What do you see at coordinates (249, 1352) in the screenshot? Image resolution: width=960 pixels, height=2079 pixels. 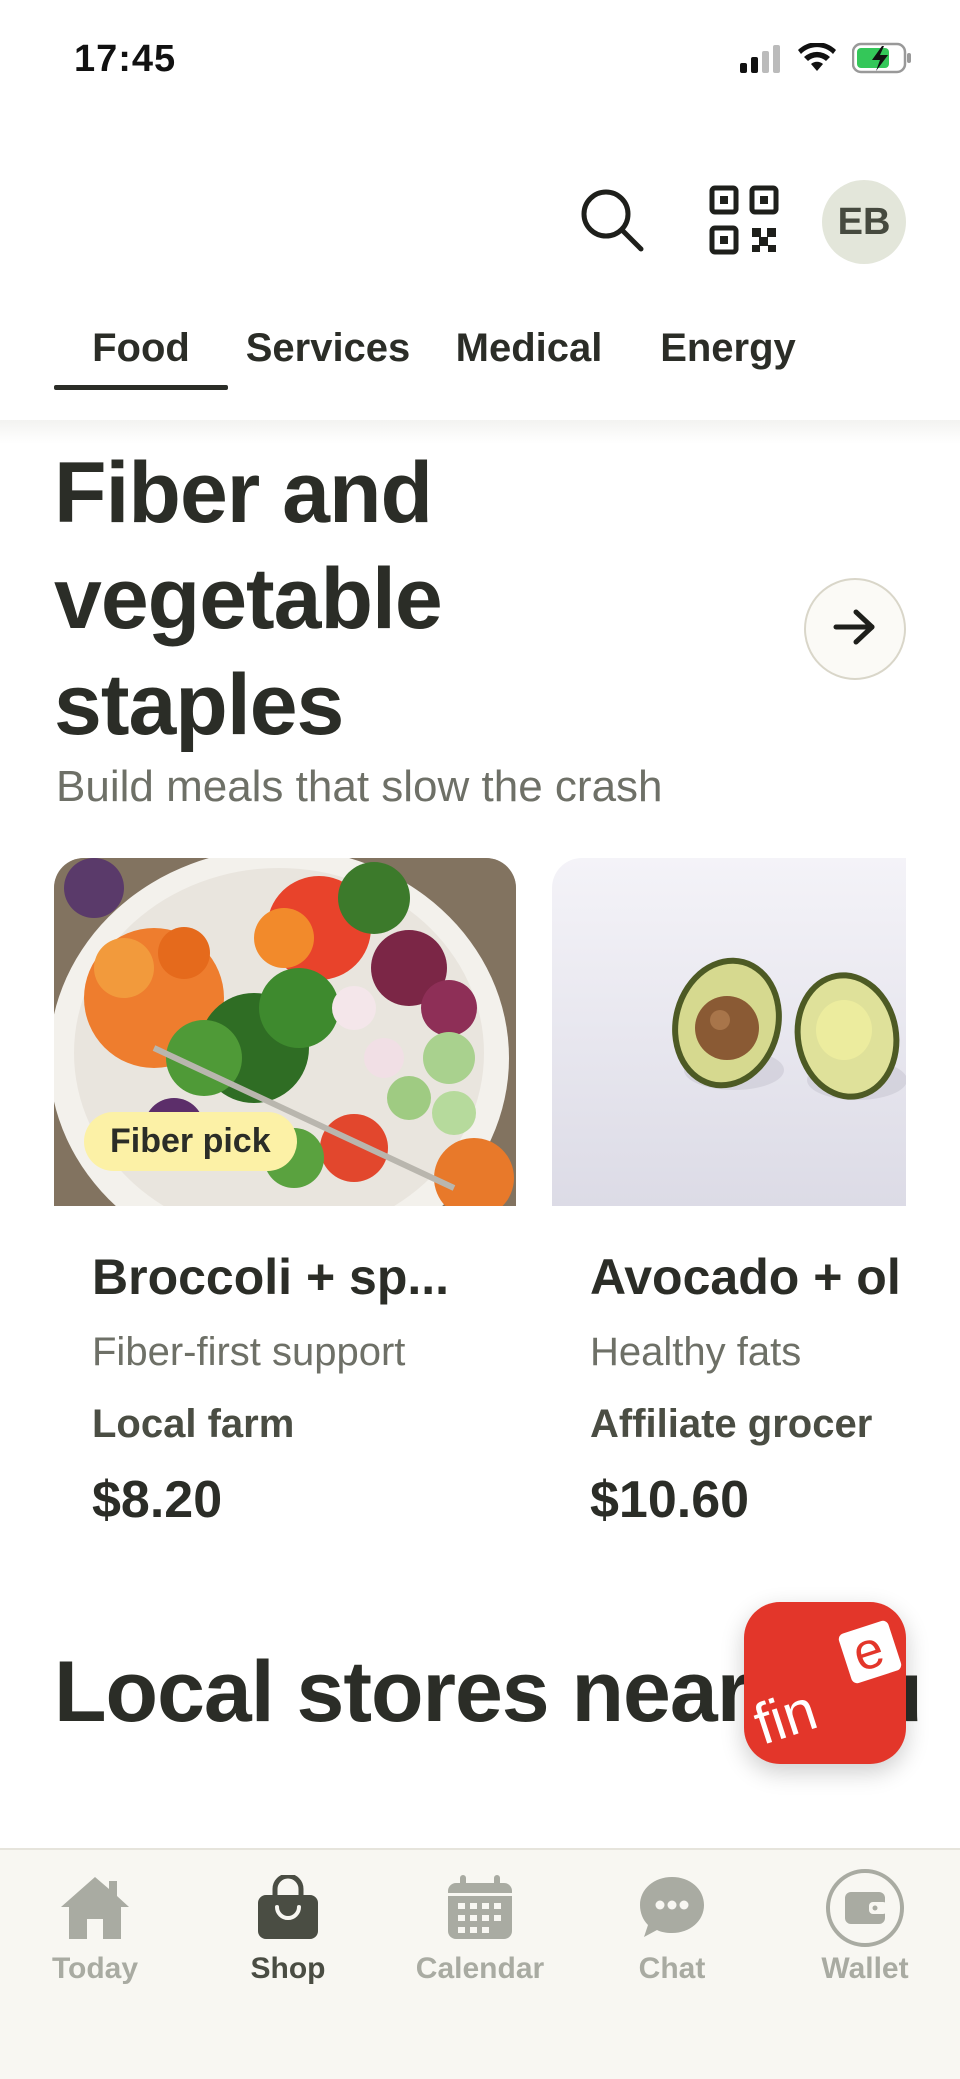 I see `product-subtitle: Fiber-first support` at bounding box center [249, 1352].